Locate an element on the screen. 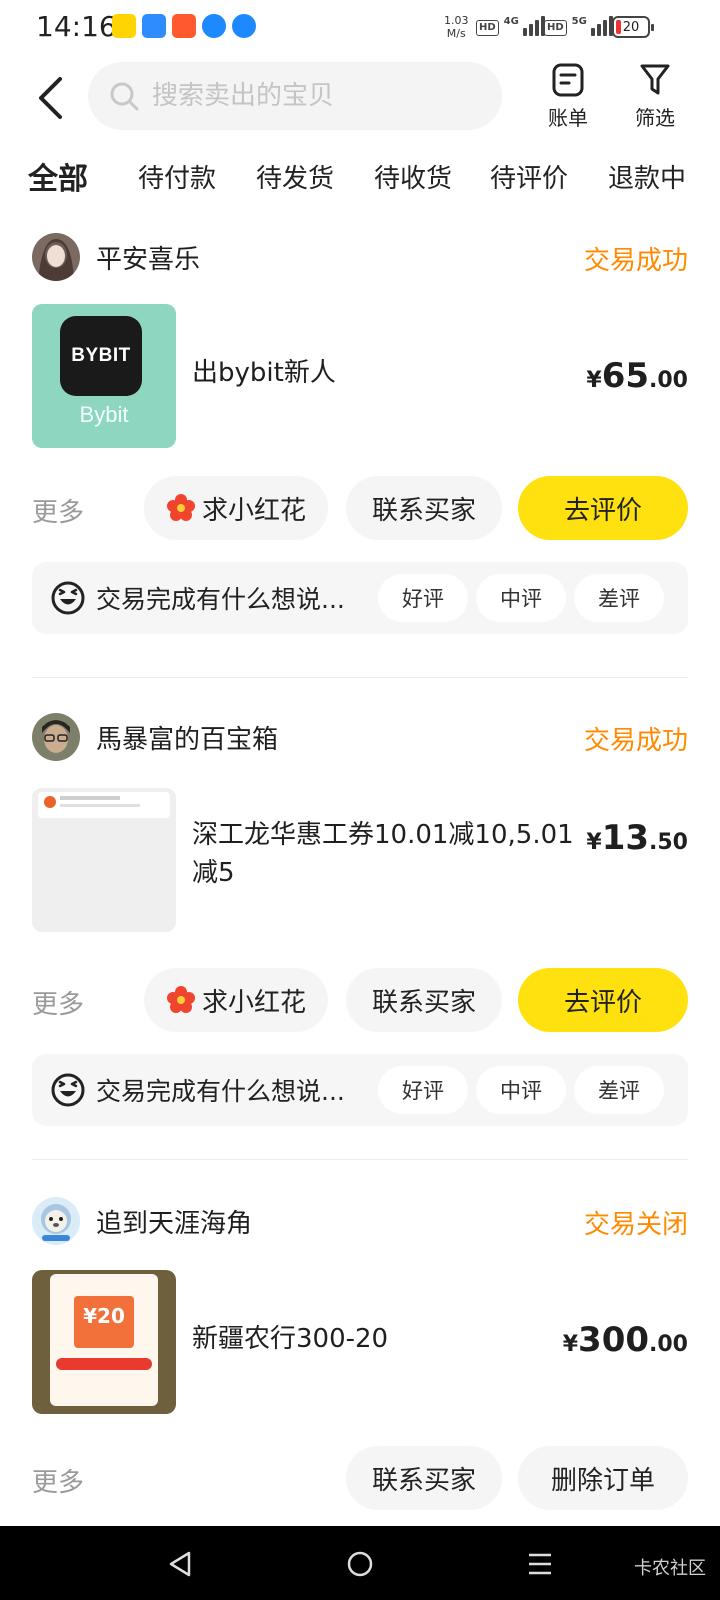  thumbnail-caption: Bybit is located at coordinates (104, 414).